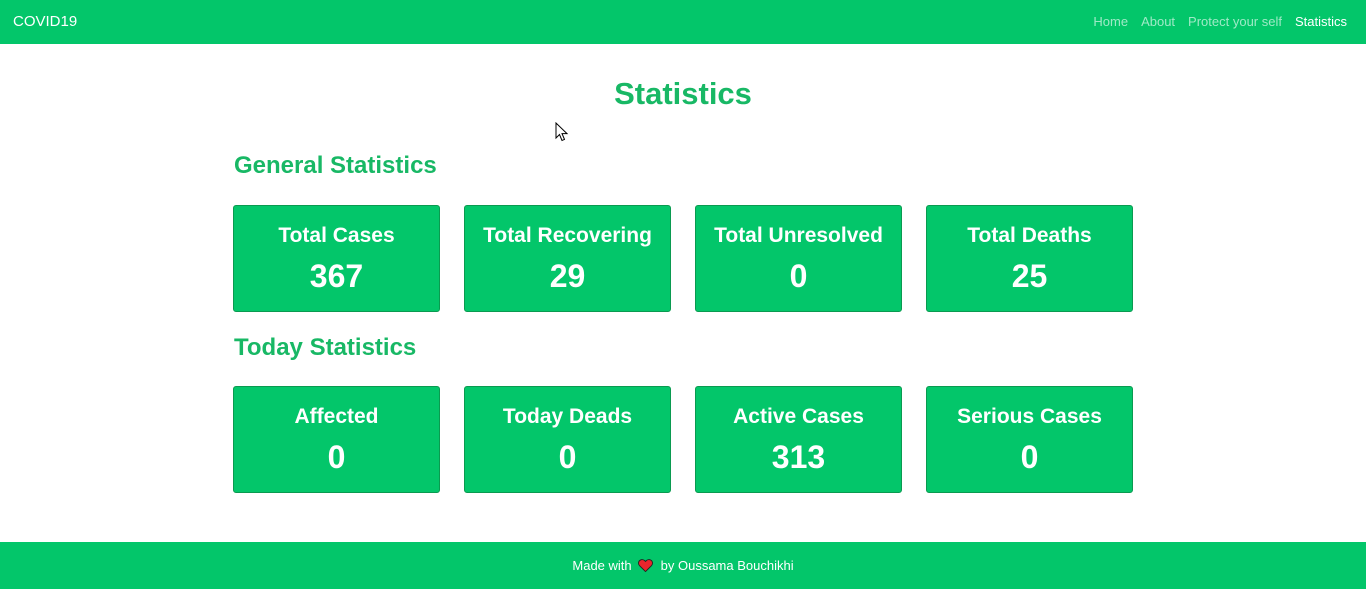  I want to click on stat-card-active-cases: Active Cases 313, so click(798, 439).